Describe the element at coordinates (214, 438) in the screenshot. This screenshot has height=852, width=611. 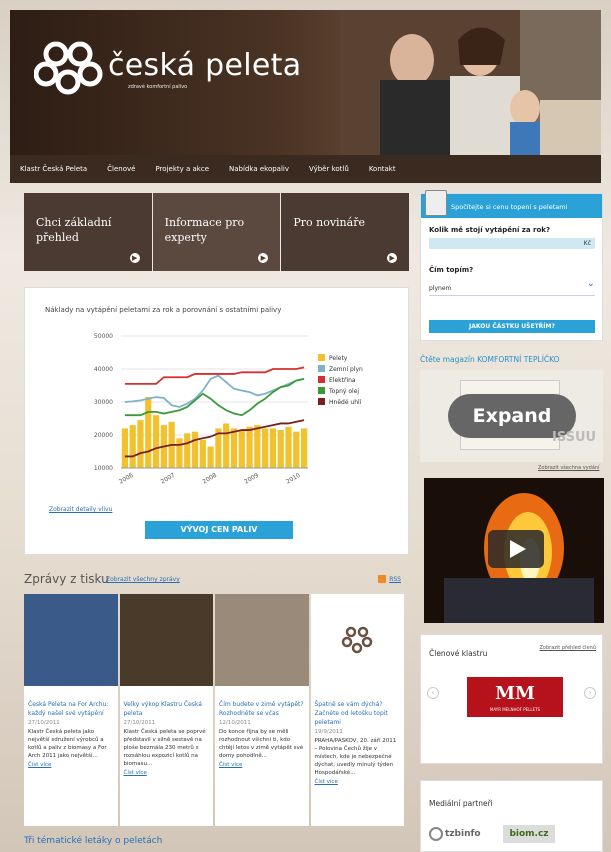
I see `line-hnědé-uhlí` at that location.